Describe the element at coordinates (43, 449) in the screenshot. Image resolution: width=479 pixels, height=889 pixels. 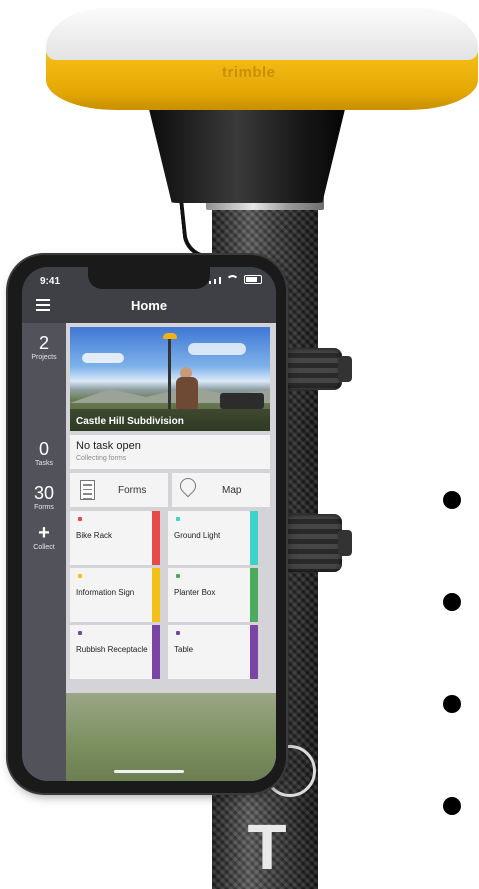
I see `tasks-count: 0` at that location.